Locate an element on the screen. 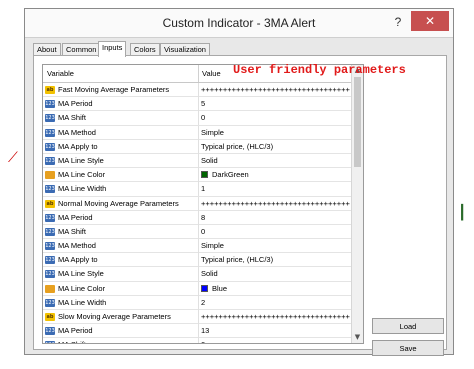 The height and width of the screenshot is (369, 474). title-bar: Custom Indicator - 3MA Alert ? ✕ is located at coordinates (239, 23).